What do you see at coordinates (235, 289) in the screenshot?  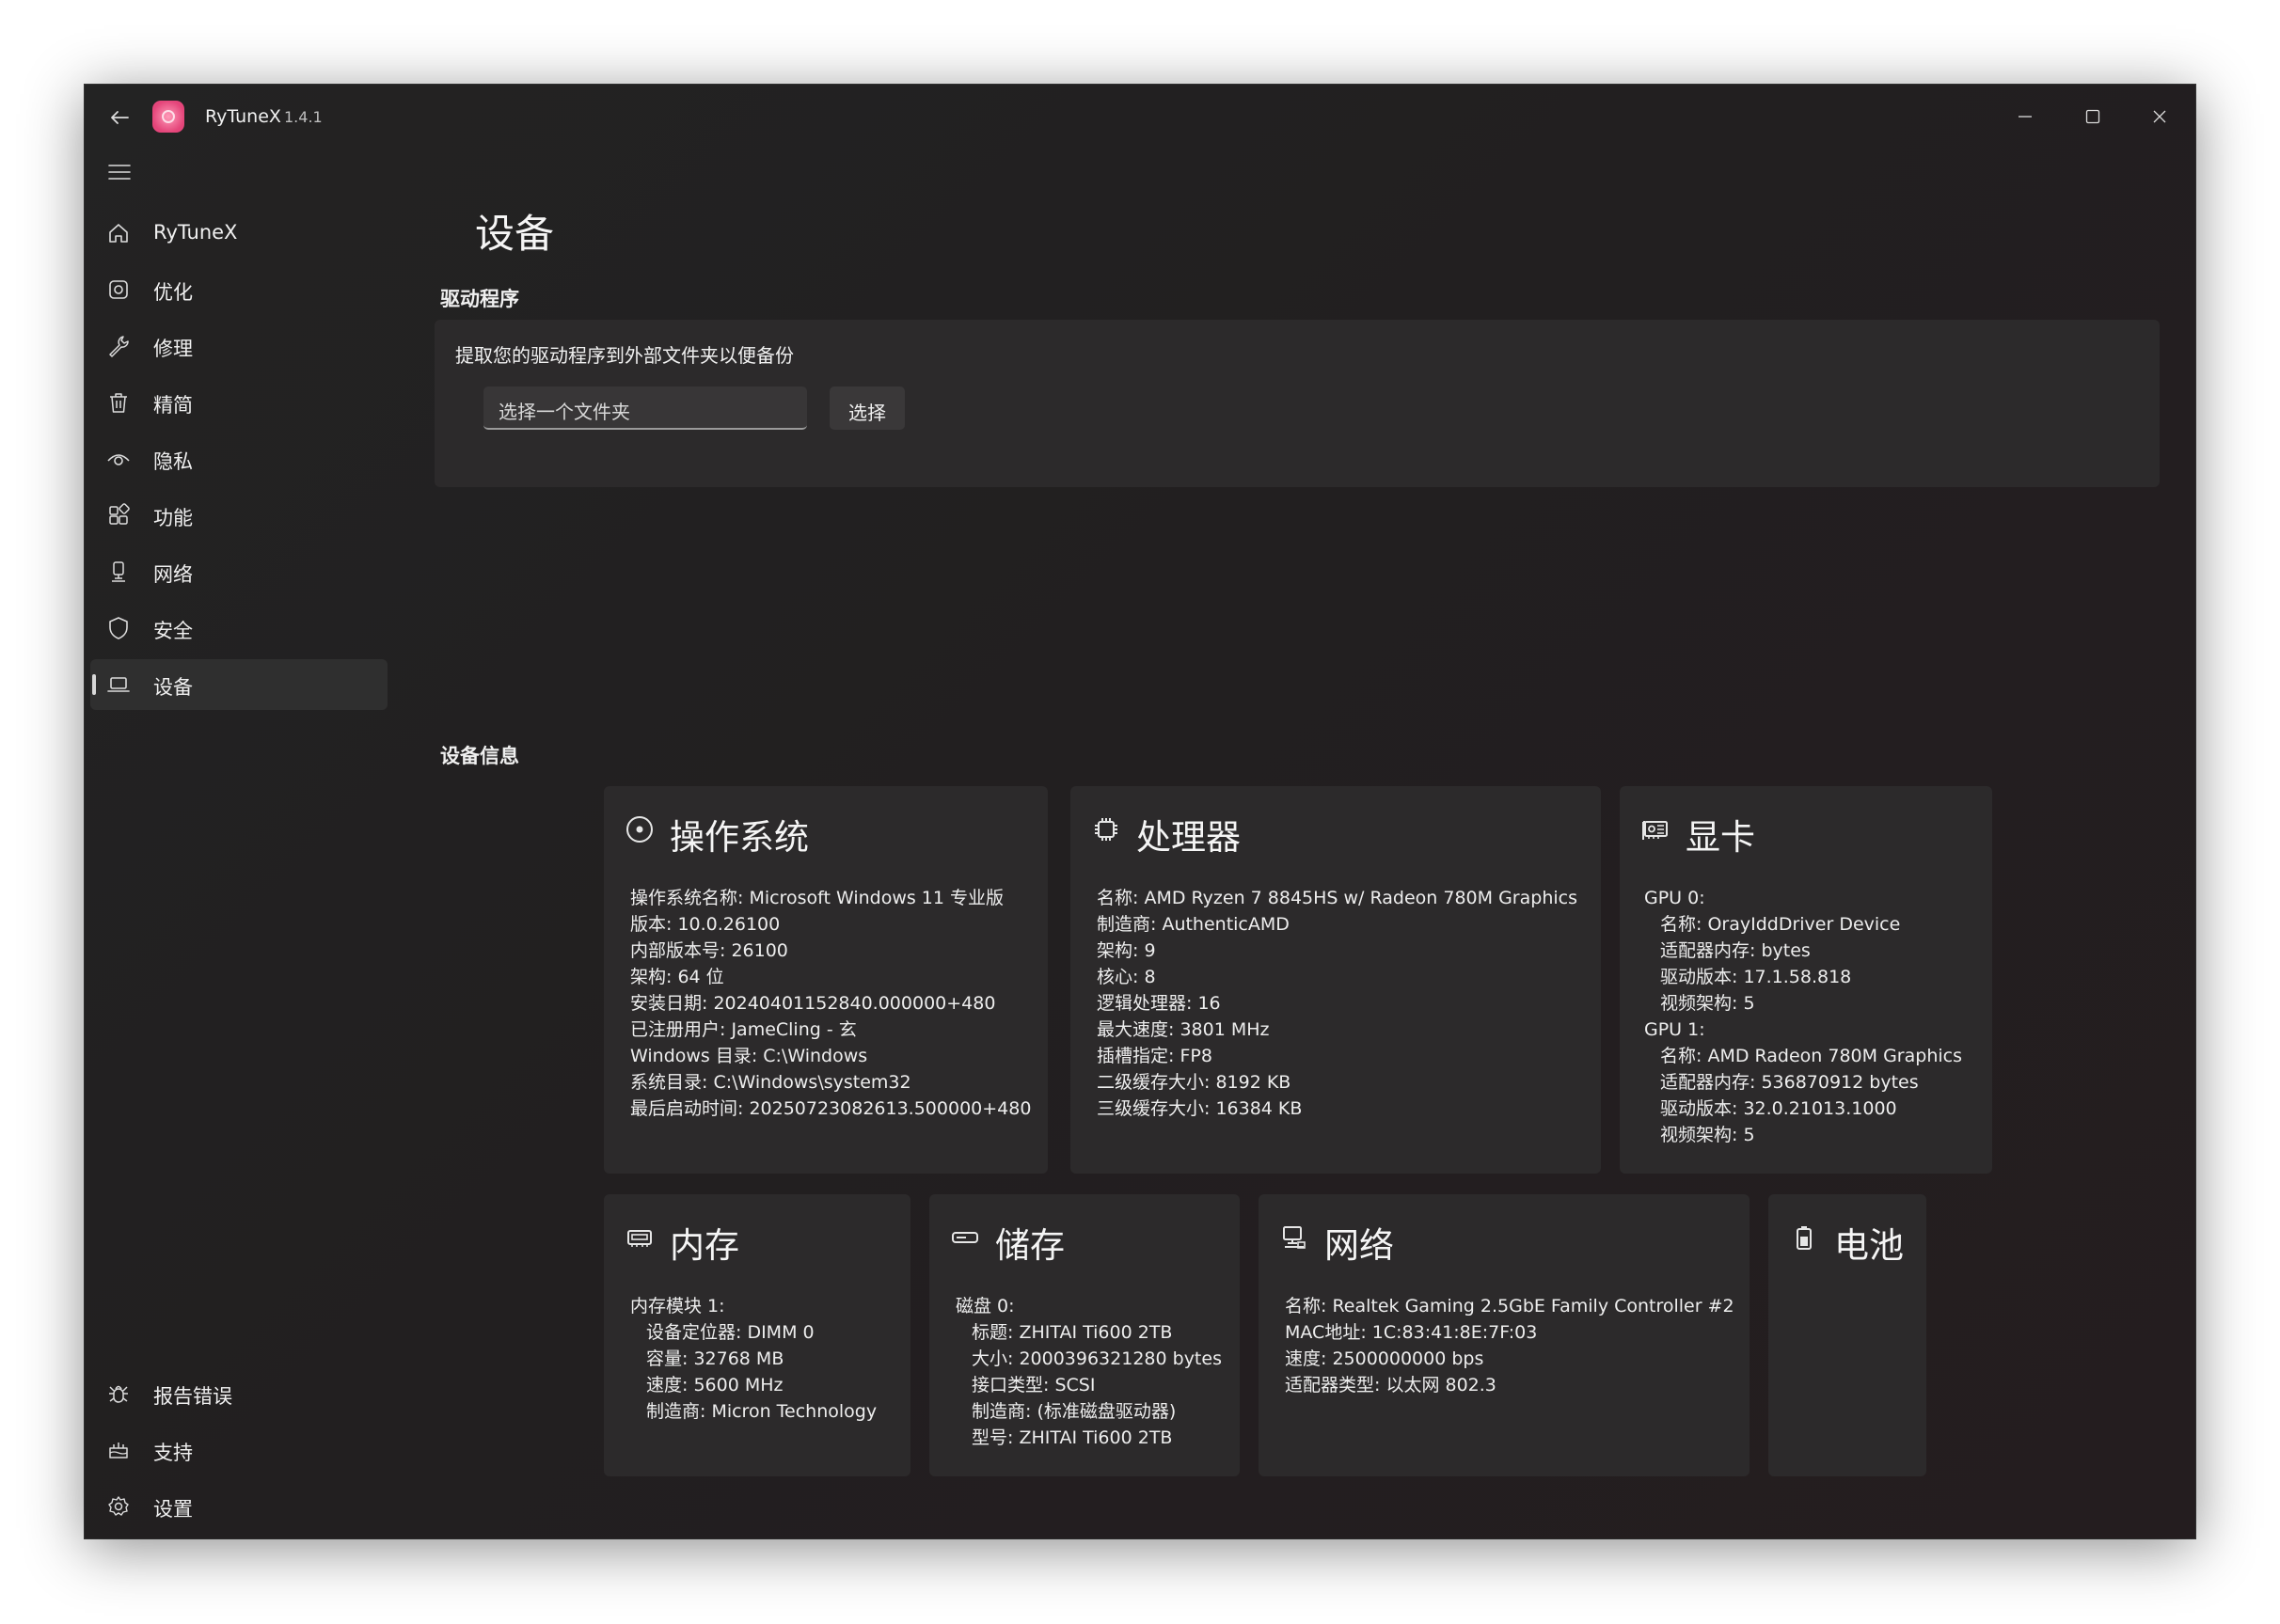 I see `sidebar-item-optimize: 优化` at bounding box center [235, 289].